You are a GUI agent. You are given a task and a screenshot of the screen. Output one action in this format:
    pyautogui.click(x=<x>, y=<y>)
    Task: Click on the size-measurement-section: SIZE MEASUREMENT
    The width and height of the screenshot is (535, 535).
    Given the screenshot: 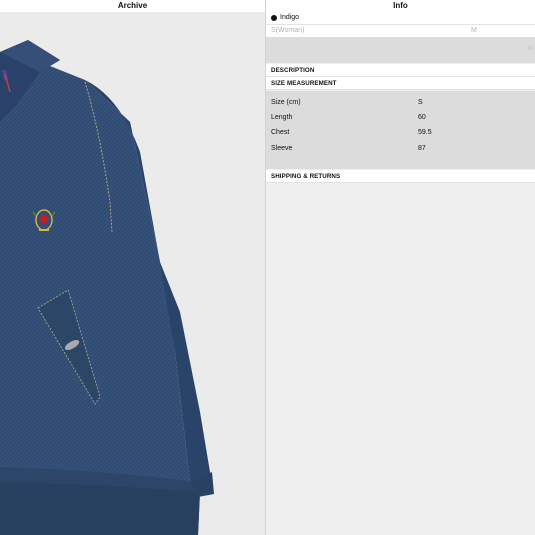 What is the action you would take?
    pyautogui.click(x=400, y=83)
    